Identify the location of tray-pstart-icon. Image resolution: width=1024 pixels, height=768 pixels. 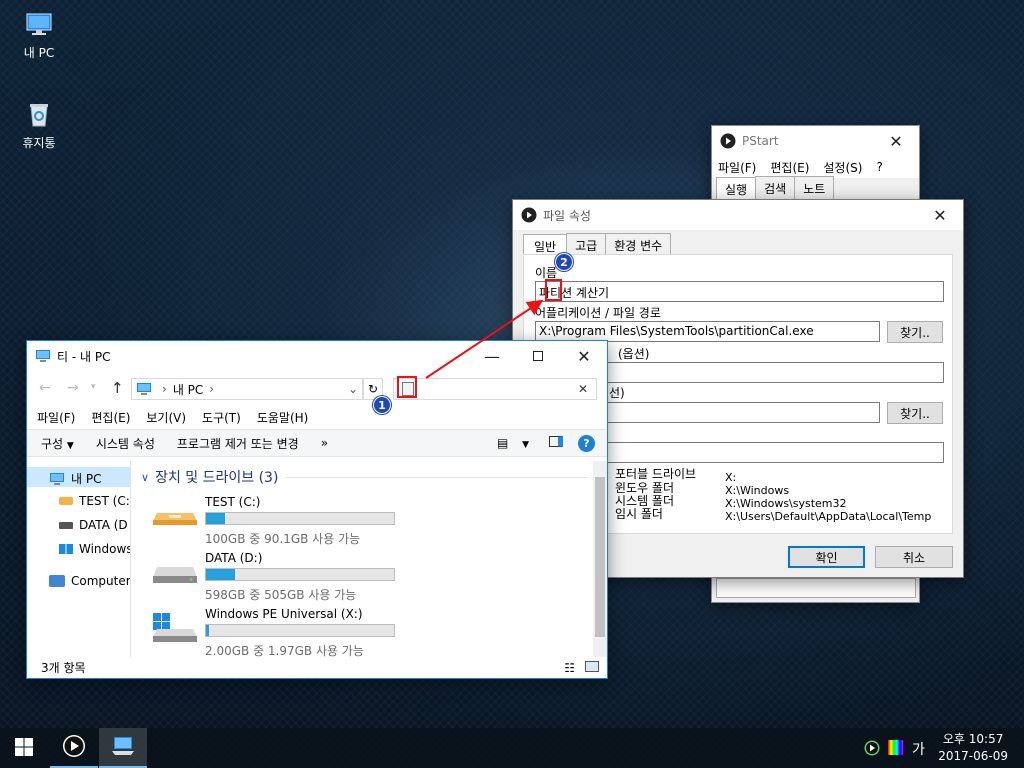
(872, 749).